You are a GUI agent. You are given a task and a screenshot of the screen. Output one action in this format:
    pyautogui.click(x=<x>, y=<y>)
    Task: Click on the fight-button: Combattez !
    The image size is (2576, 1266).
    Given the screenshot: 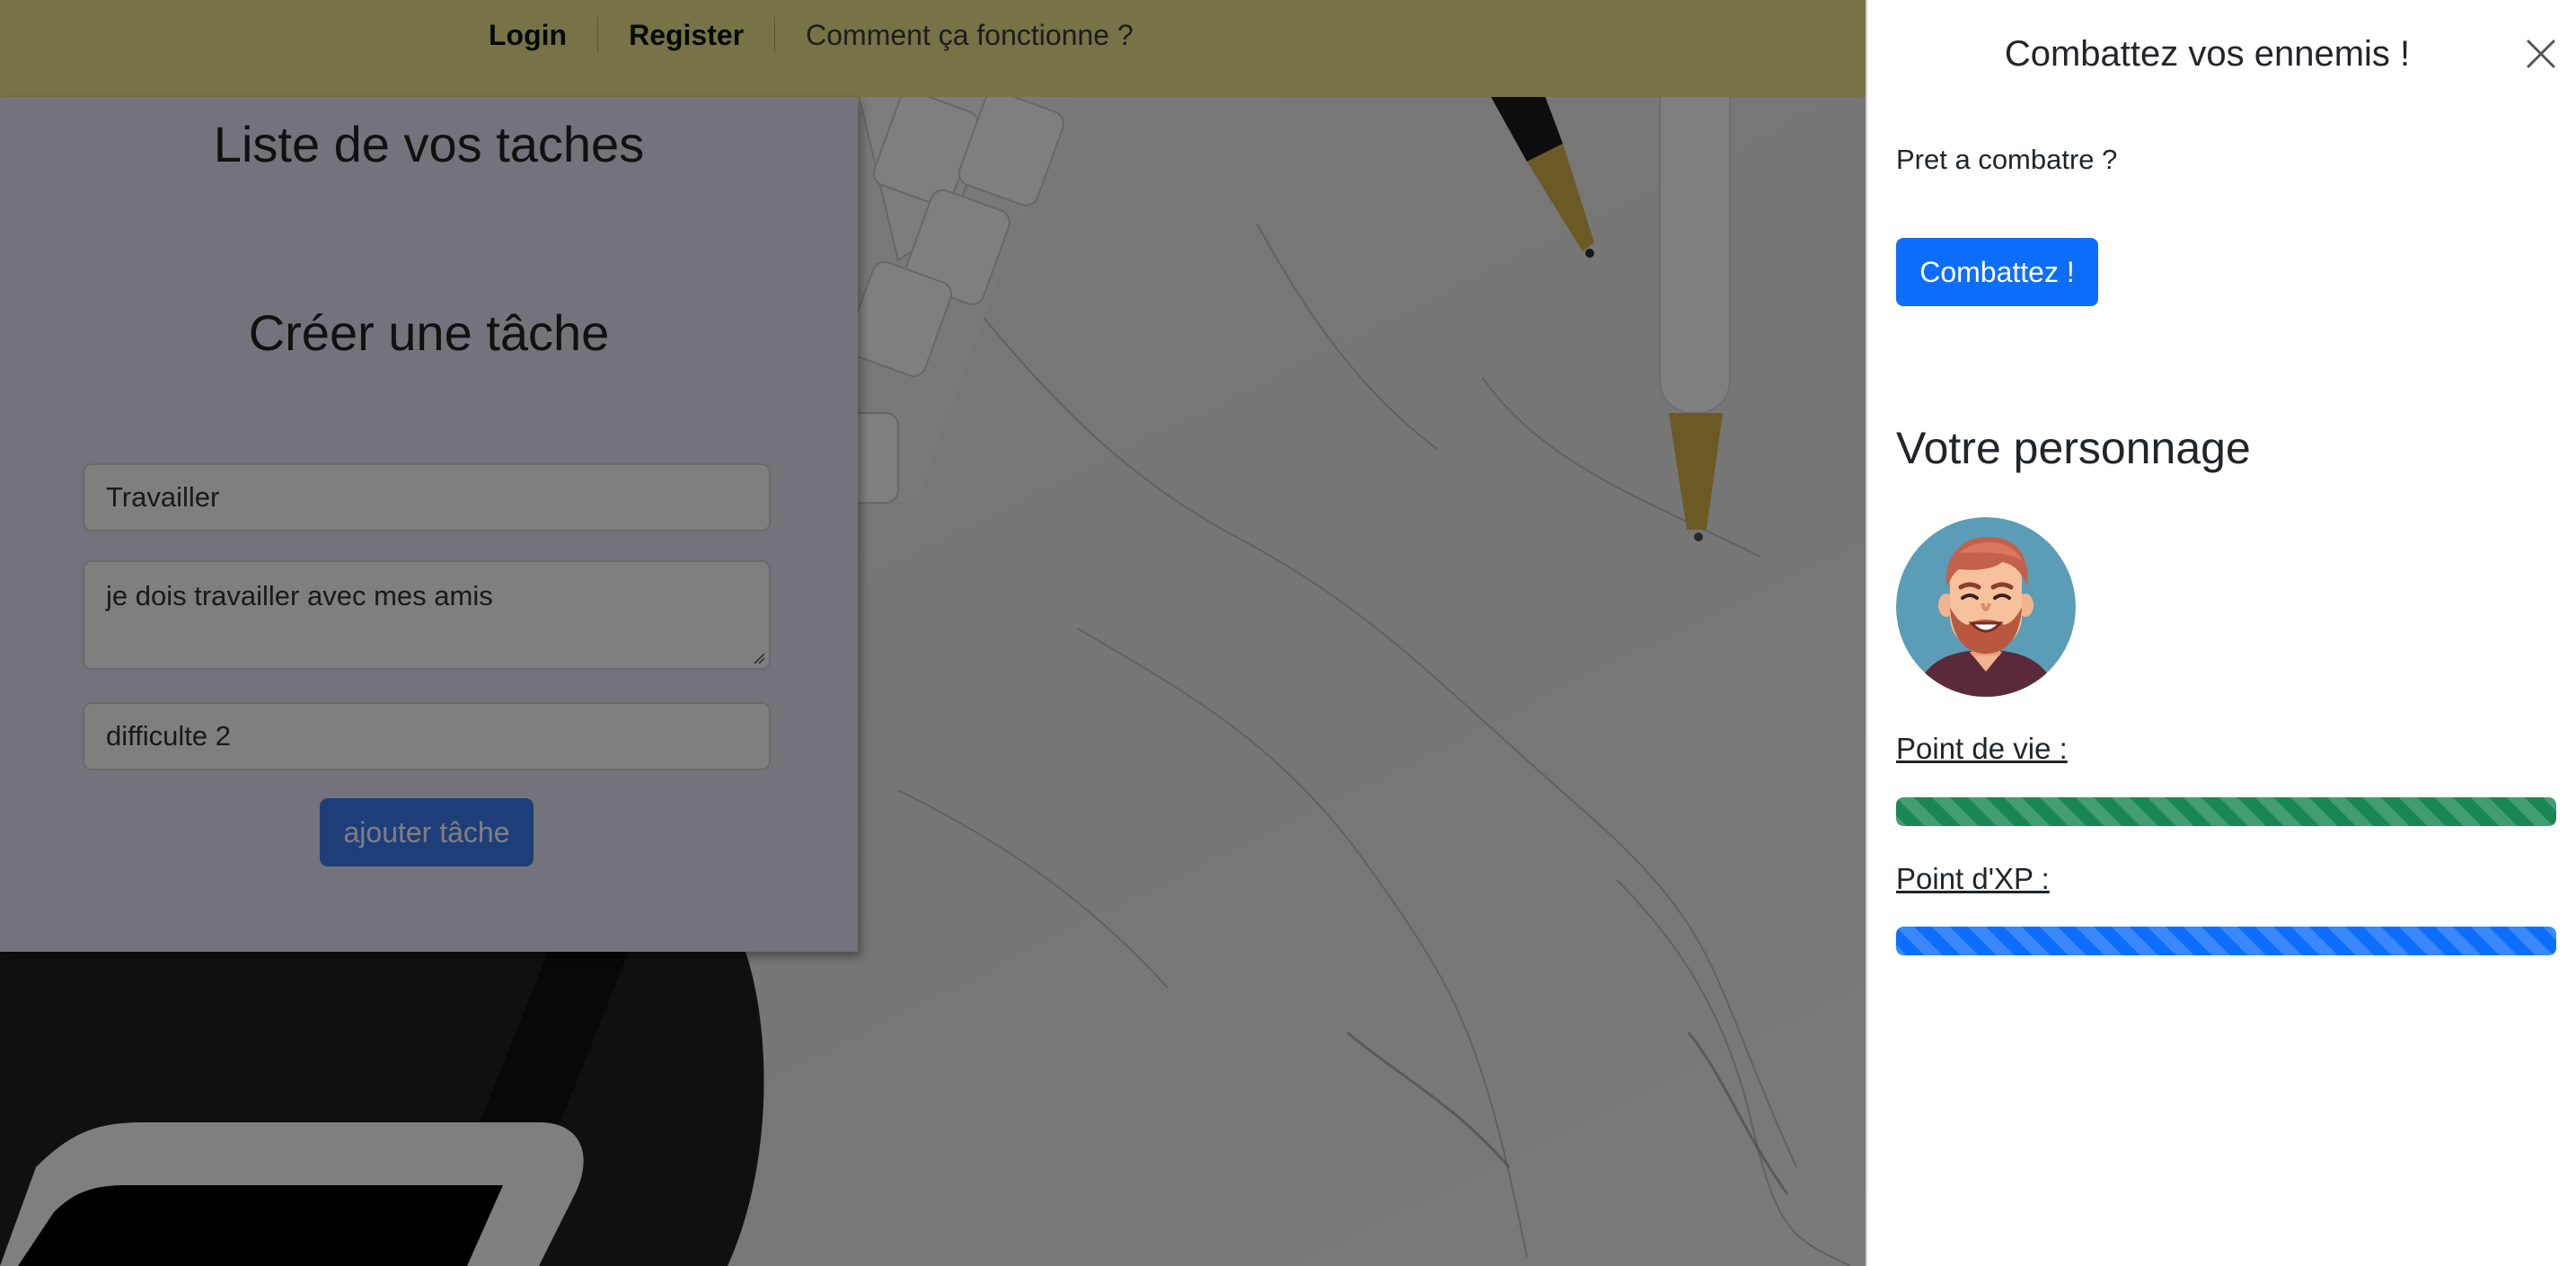 What is the action you would take?
    pyautogui.click(x=1997, y=272)
    